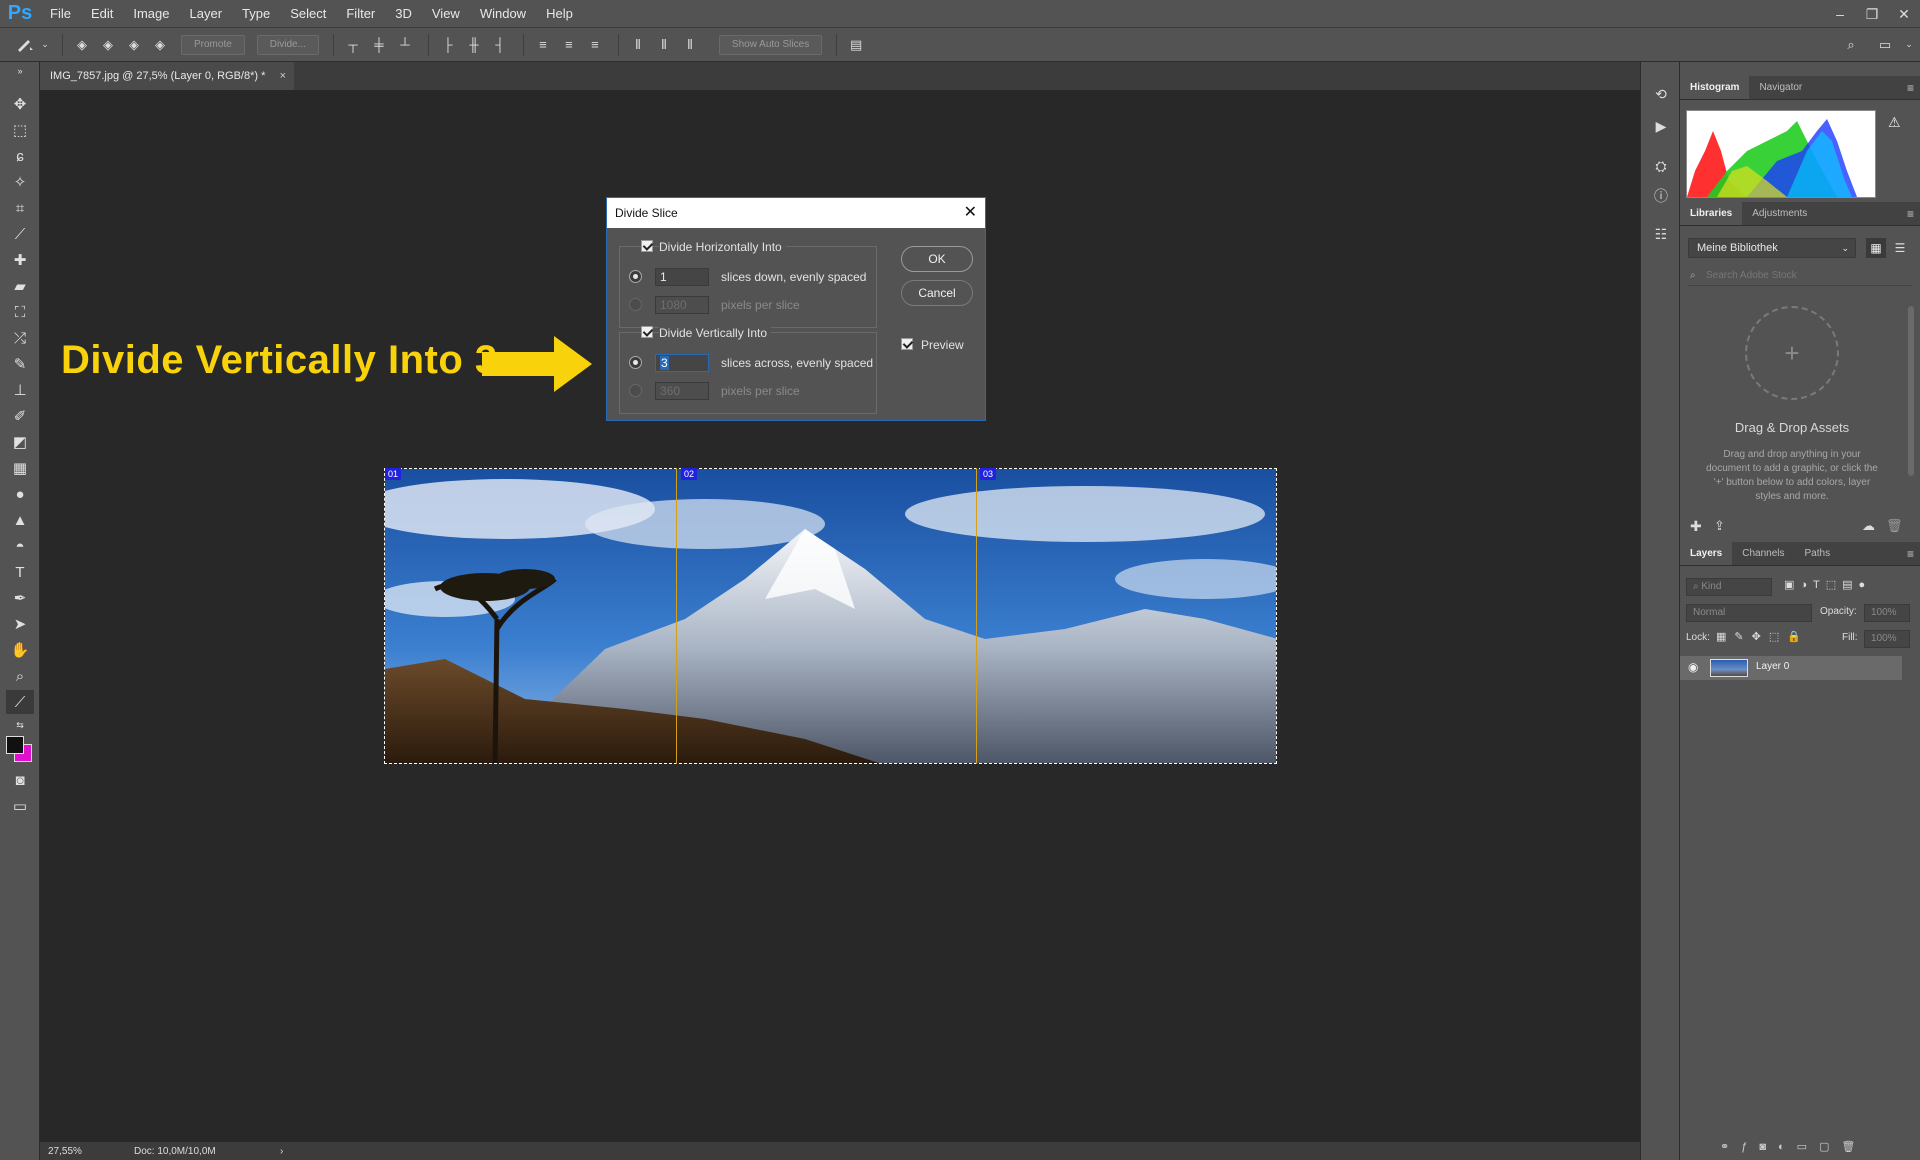  What do you see at coordinates (770, 44) in the screenshot?
I see `show-auto-slices-button: Show Auto Slices` at bounding box center [770, 44].